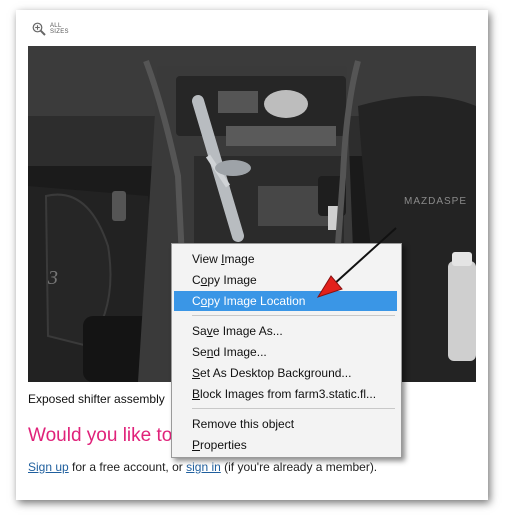 Image resolution: width=506 pixels, height=518 pixels. Describe the element at coordinates (127, 467) in the screenshot. I see `signup-middle-text: for a free account, or` at that location.